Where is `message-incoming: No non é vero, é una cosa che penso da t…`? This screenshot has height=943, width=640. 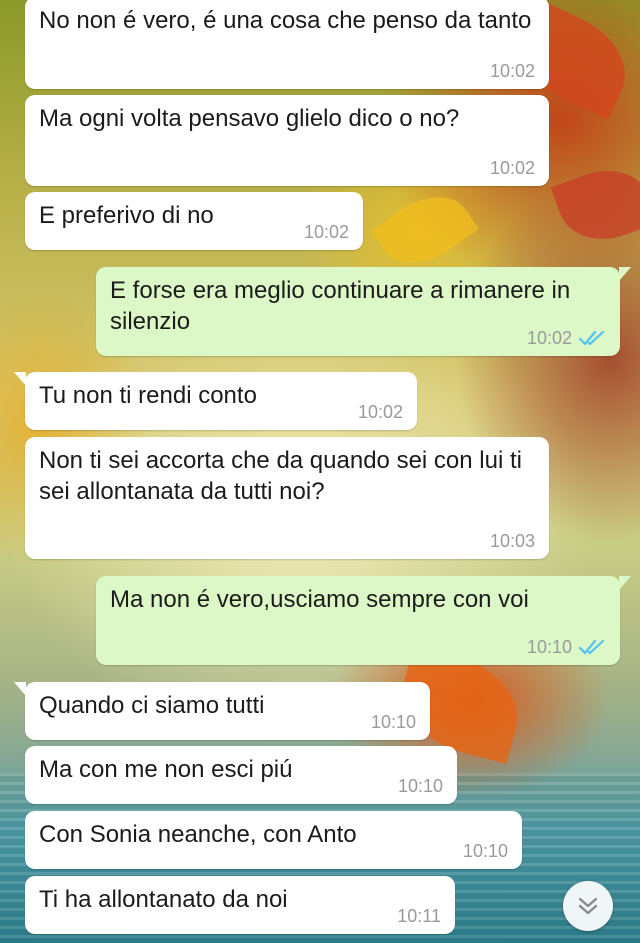 message-incoming: No non é vero, é una cosa che penso da t… is located at coordinates (287, 44).